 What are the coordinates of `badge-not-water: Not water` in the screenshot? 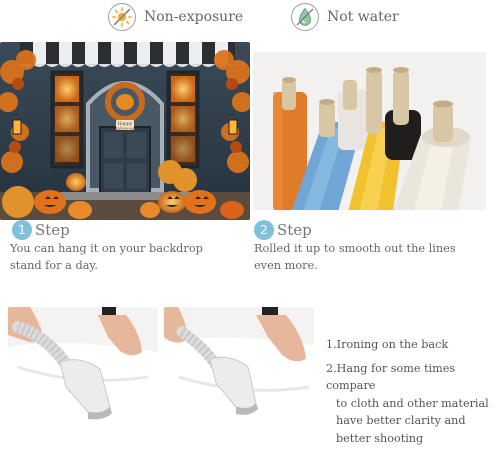 It's located at (345, 17).